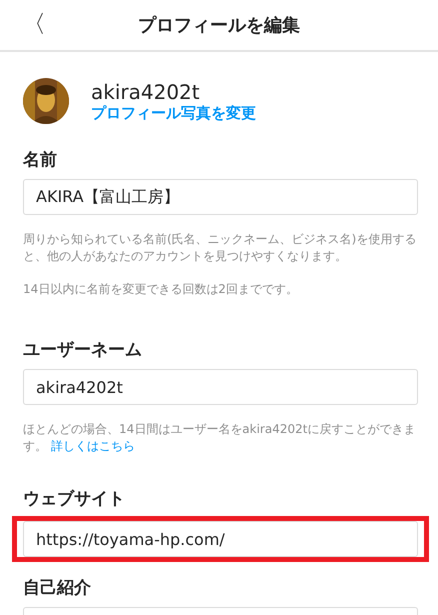 Image resolution: width=438 pixels, height=615 pixels. I want to click on help-text: 14日以内に名前を変更できる回数は2回までです。, so click(161, 289).